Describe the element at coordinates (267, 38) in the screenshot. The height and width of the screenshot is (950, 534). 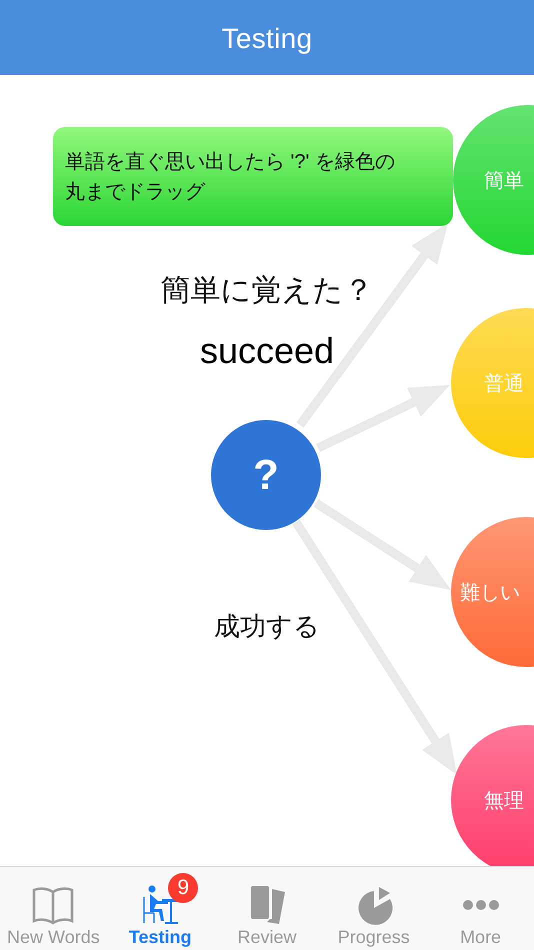
I see `screen-title: Testing` at that location.